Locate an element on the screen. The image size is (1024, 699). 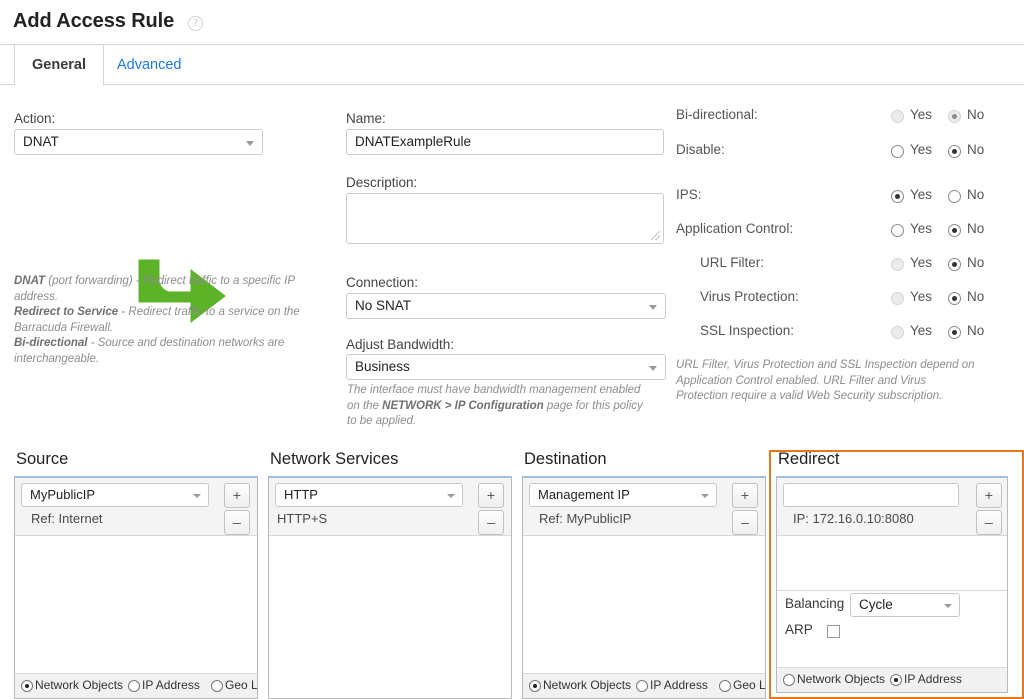
redirect-list-header: IP: 172.16.0.10:8080 is located at coordinates (892, 507).